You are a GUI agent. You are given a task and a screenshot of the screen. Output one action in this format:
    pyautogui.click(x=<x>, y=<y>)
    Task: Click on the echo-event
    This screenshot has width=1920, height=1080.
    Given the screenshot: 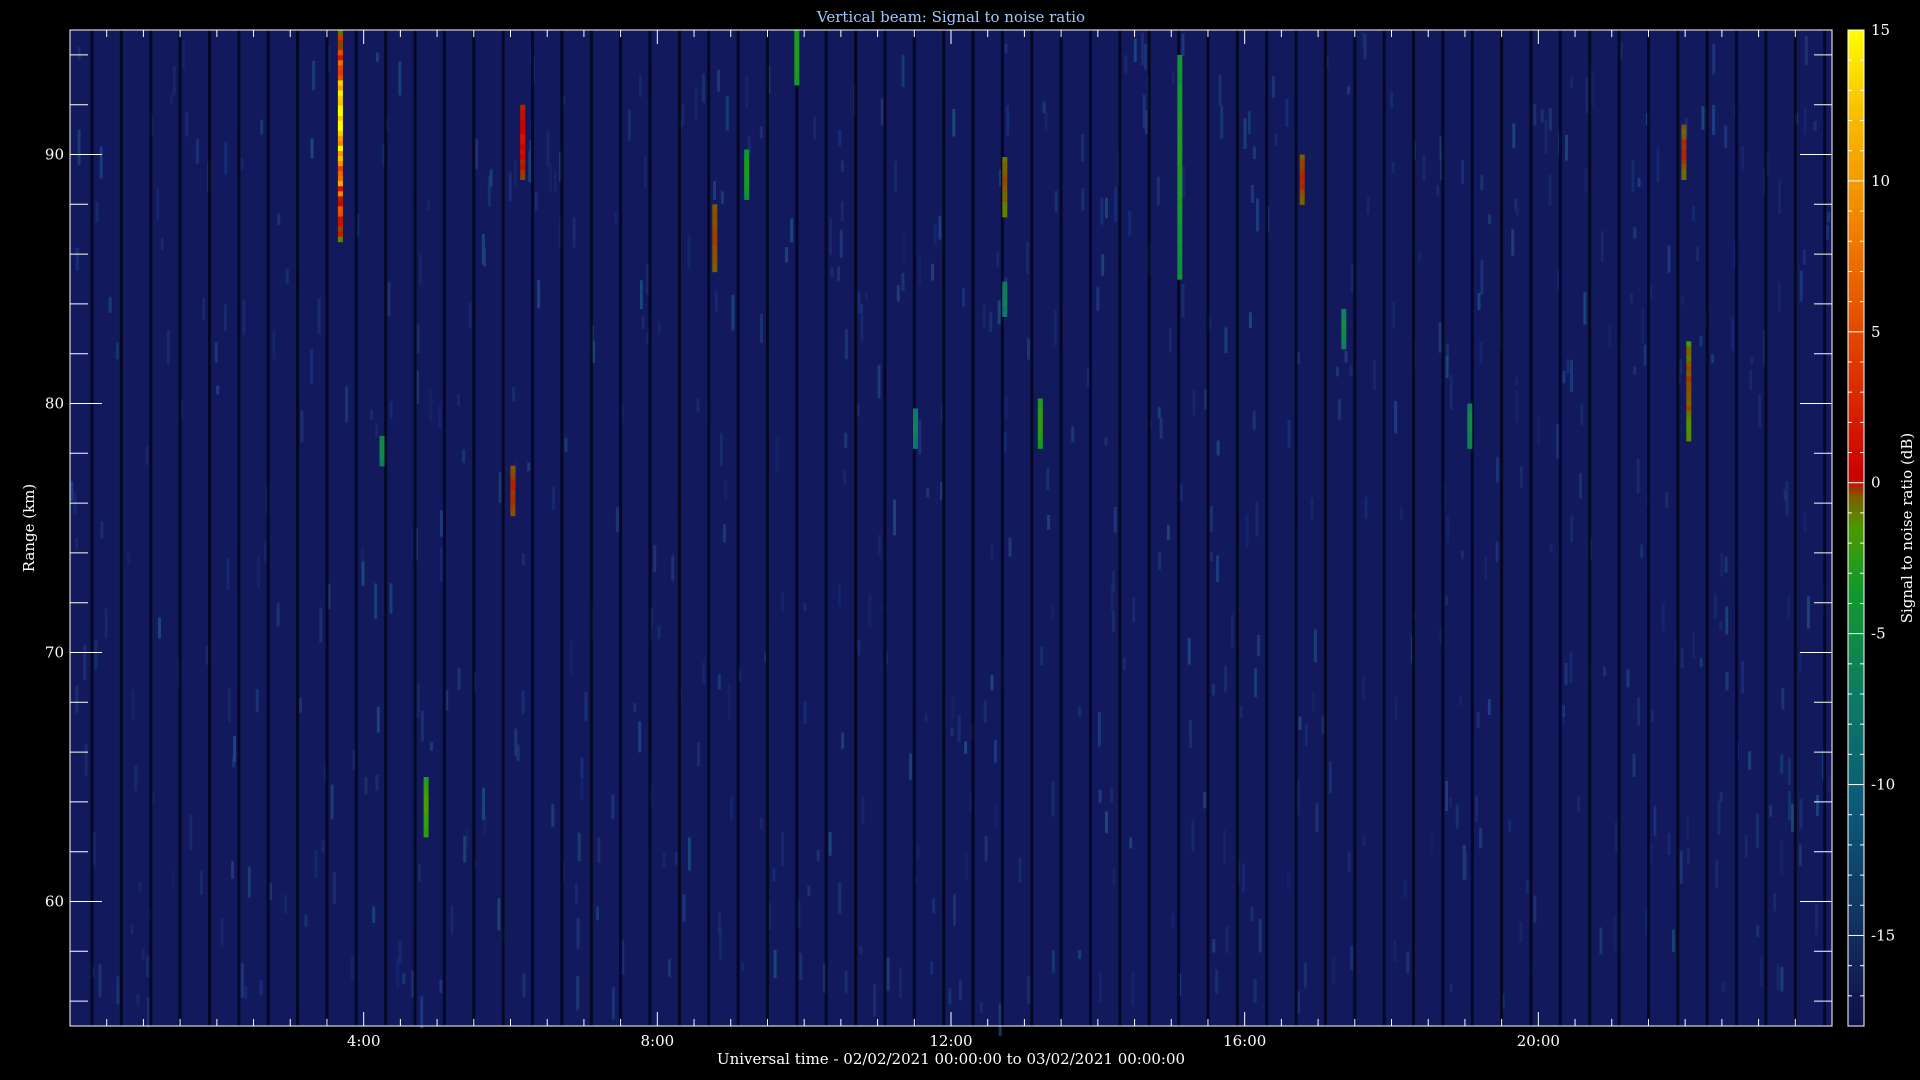 What is the action you would take?
    pyautogui.click(x=1005, y=187)
    